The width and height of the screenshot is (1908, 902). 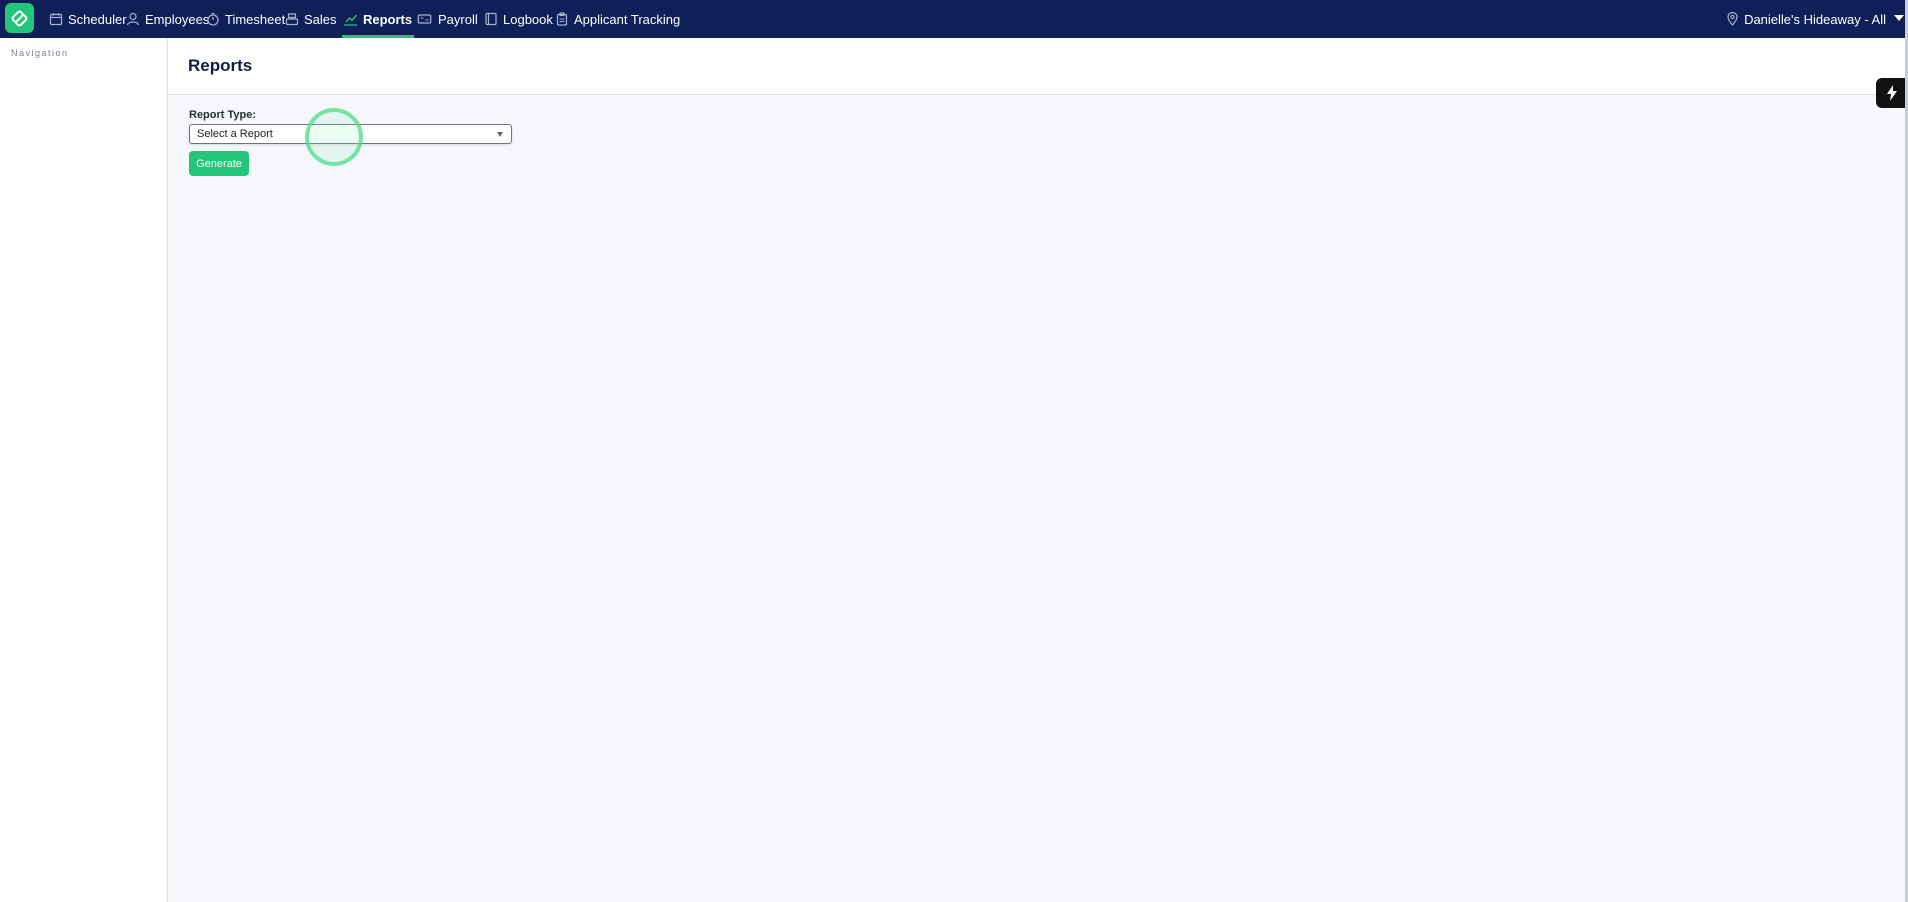 I want to click on content-header: Reports, so click(x=1038, y=66).